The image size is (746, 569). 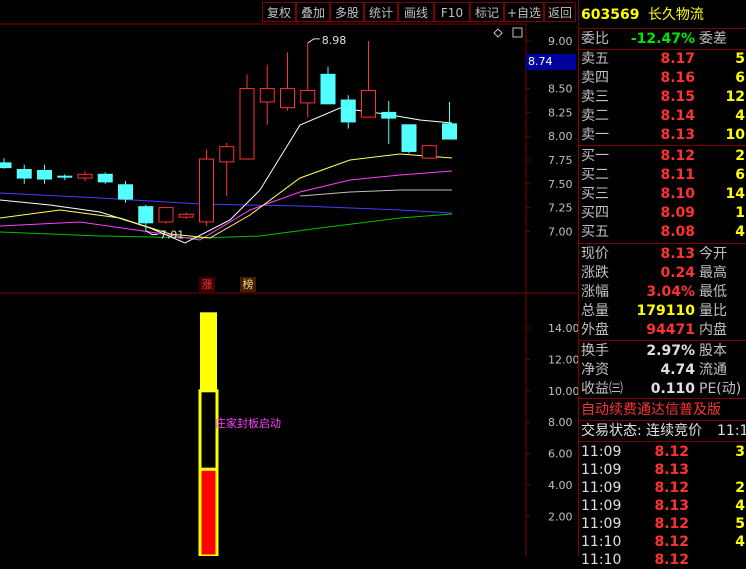 I want to click on order-label: 卖四, so click(x=595, y=78).